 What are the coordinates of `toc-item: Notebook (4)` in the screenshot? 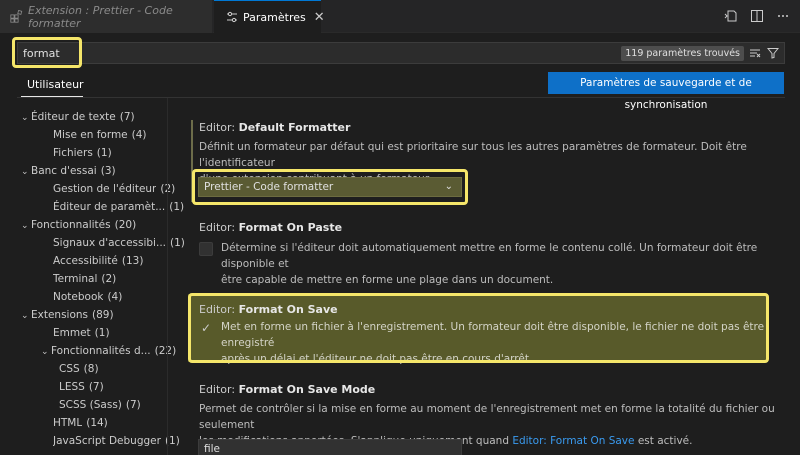 It's located at (84, 297).